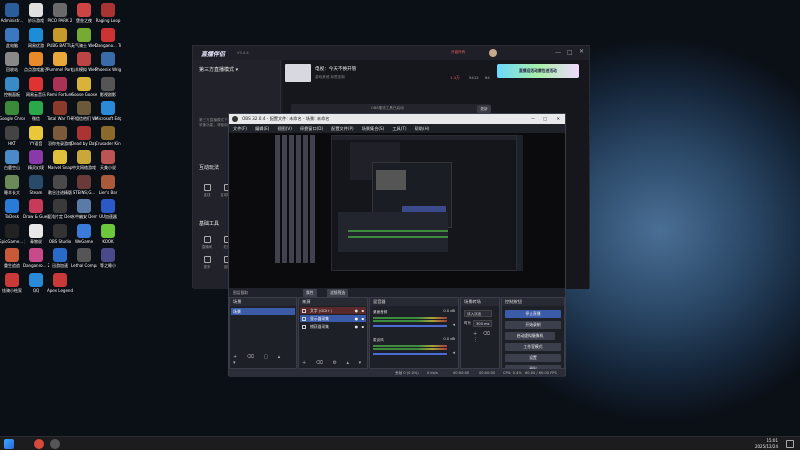 The width and height of the screenshot is (800, 450). I want to click on desktop-icon: WeGame, so click(84, 233).